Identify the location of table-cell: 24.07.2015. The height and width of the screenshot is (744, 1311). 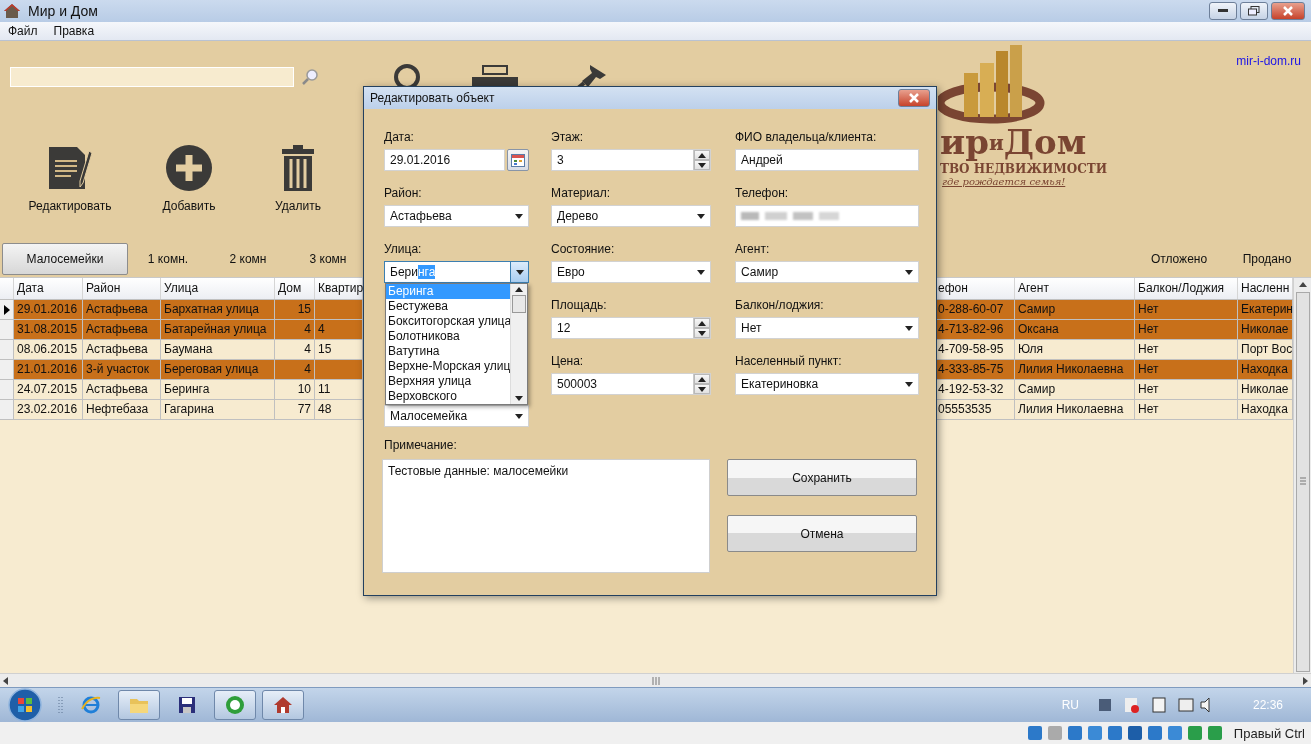
(48, 389).